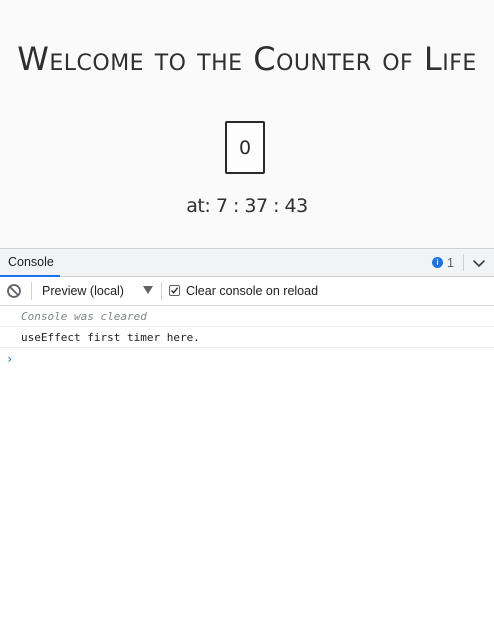  Describe the element at coordinates (252, 291) in the screenshot. I see `clear-on-reload-label: Clear console on reload` at that location.